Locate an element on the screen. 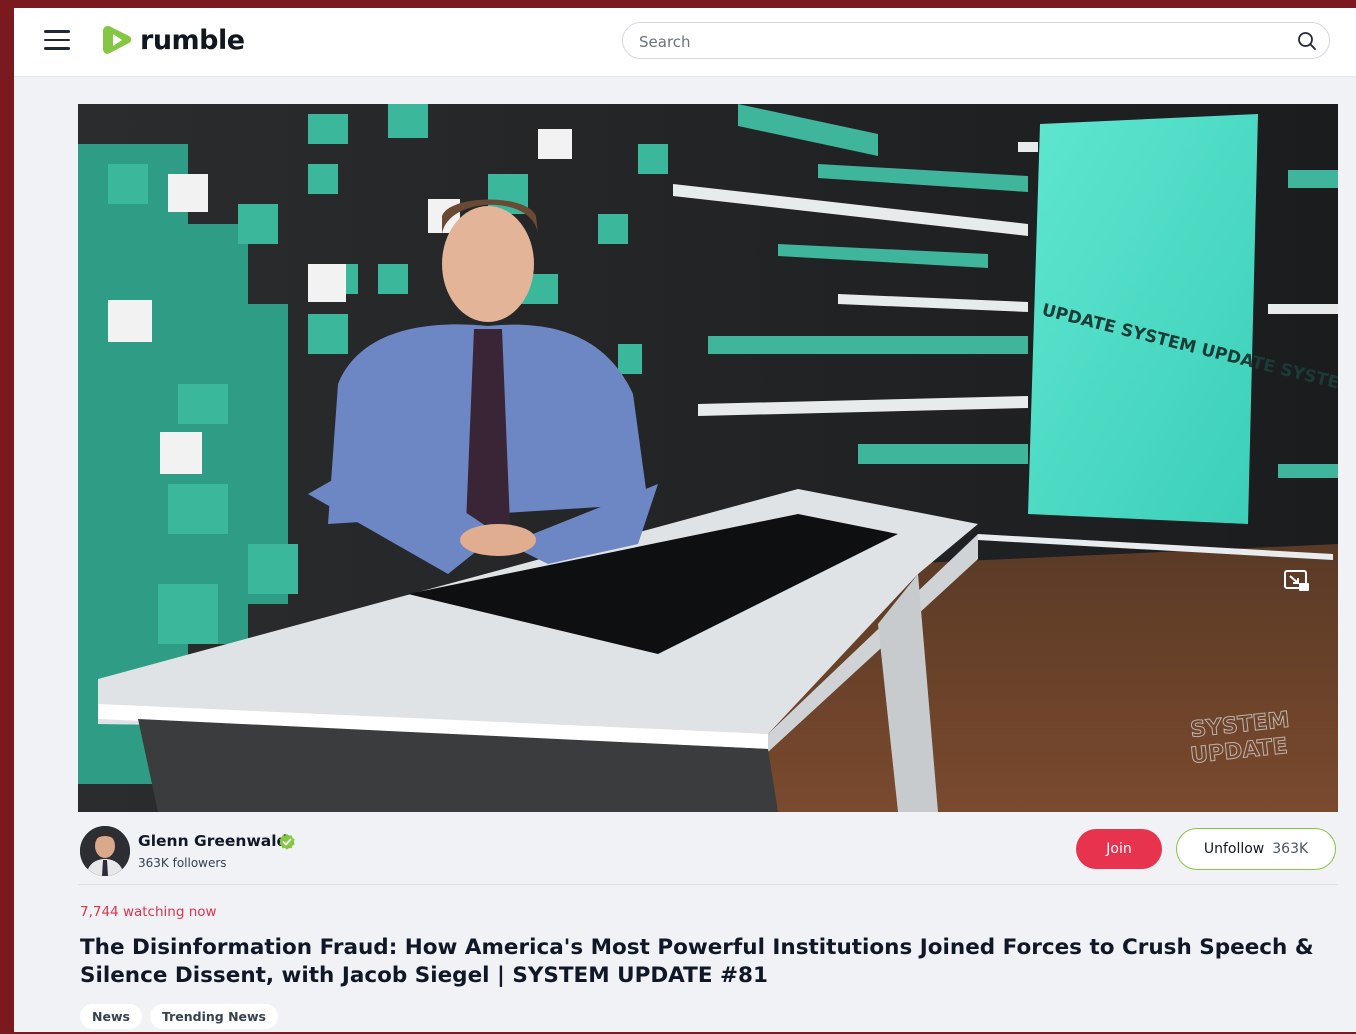 Image resolution: width=1356 pixels, height=1034 pixels. rumble-play-icon is located at coordinates (117, 40).